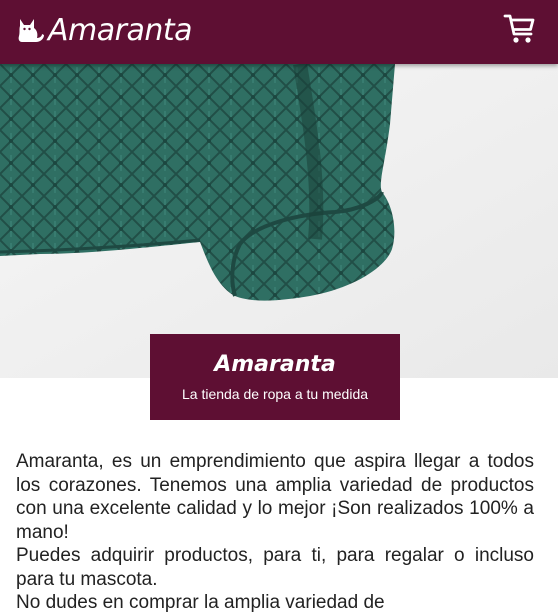  What do you see at coordinates (275, 364) in the screenshot?
I see `banner-title: Amaranta` at bounding box center [275, 364].